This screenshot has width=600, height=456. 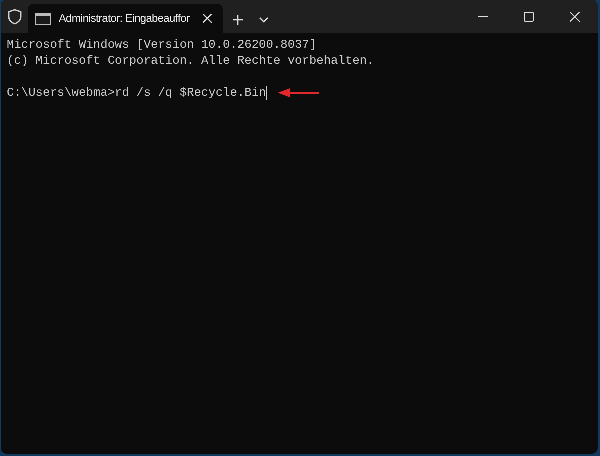 I want to click on tab-title: Administrator: Eingabeauffor, so click(x=124, y=18).